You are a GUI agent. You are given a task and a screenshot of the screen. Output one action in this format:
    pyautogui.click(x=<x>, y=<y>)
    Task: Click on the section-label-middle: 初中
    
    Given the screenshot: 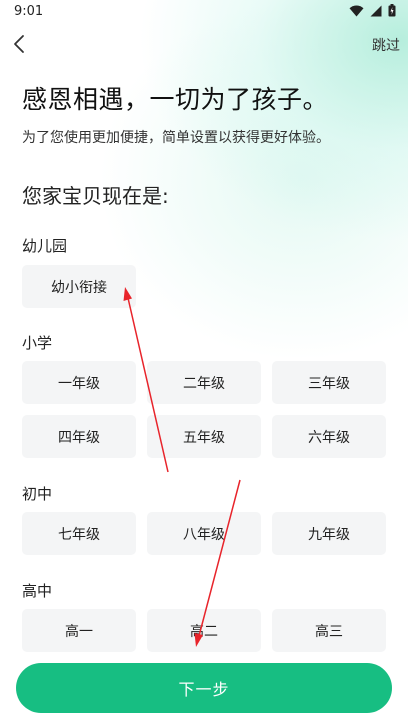 What is the action you would take?
    pyautogui.click(x=37, y=494)
    